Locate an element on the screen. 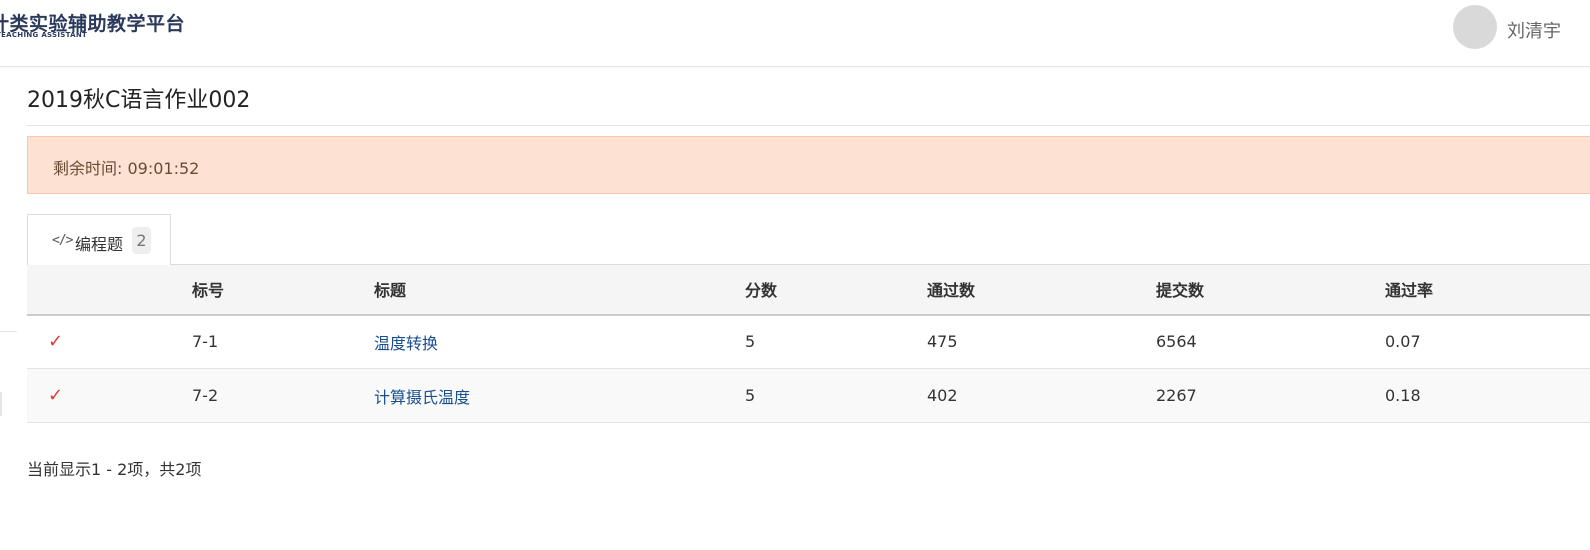  table-header-row: 标号 标题 分数 通过数 提交数 通过率 is located at coordinates (808, 290).